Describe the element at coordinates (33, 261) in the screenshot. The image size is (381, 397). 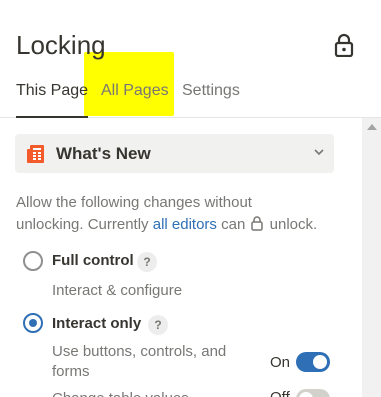
I see `full-control-radio` at that location.